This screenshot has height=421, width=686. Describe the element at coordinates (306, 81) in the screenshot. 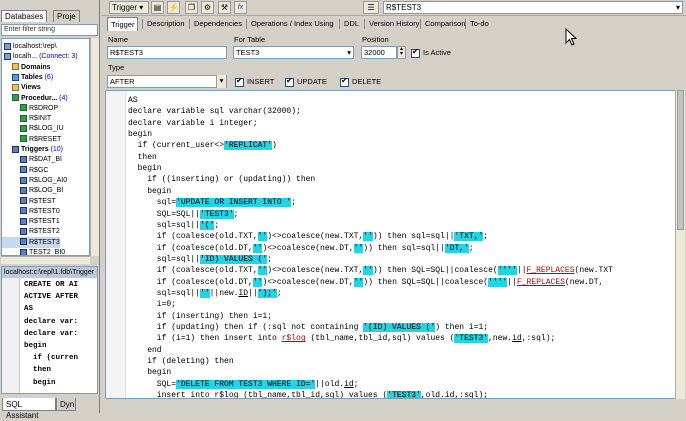

I see `update-checkbox: UPDATE` at that location.